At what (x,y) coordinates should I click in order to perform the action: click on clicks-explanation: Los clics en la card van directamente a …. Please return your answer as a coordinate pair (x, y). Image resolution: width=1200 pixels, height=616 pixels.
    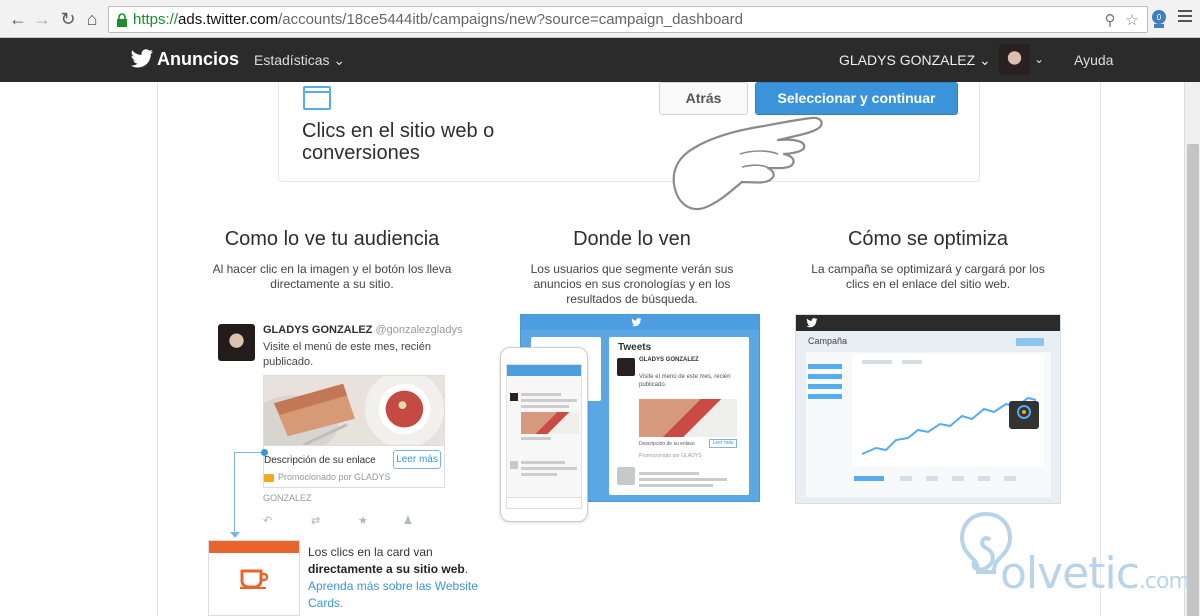
    Looking at the image, I should click on (393, 577).